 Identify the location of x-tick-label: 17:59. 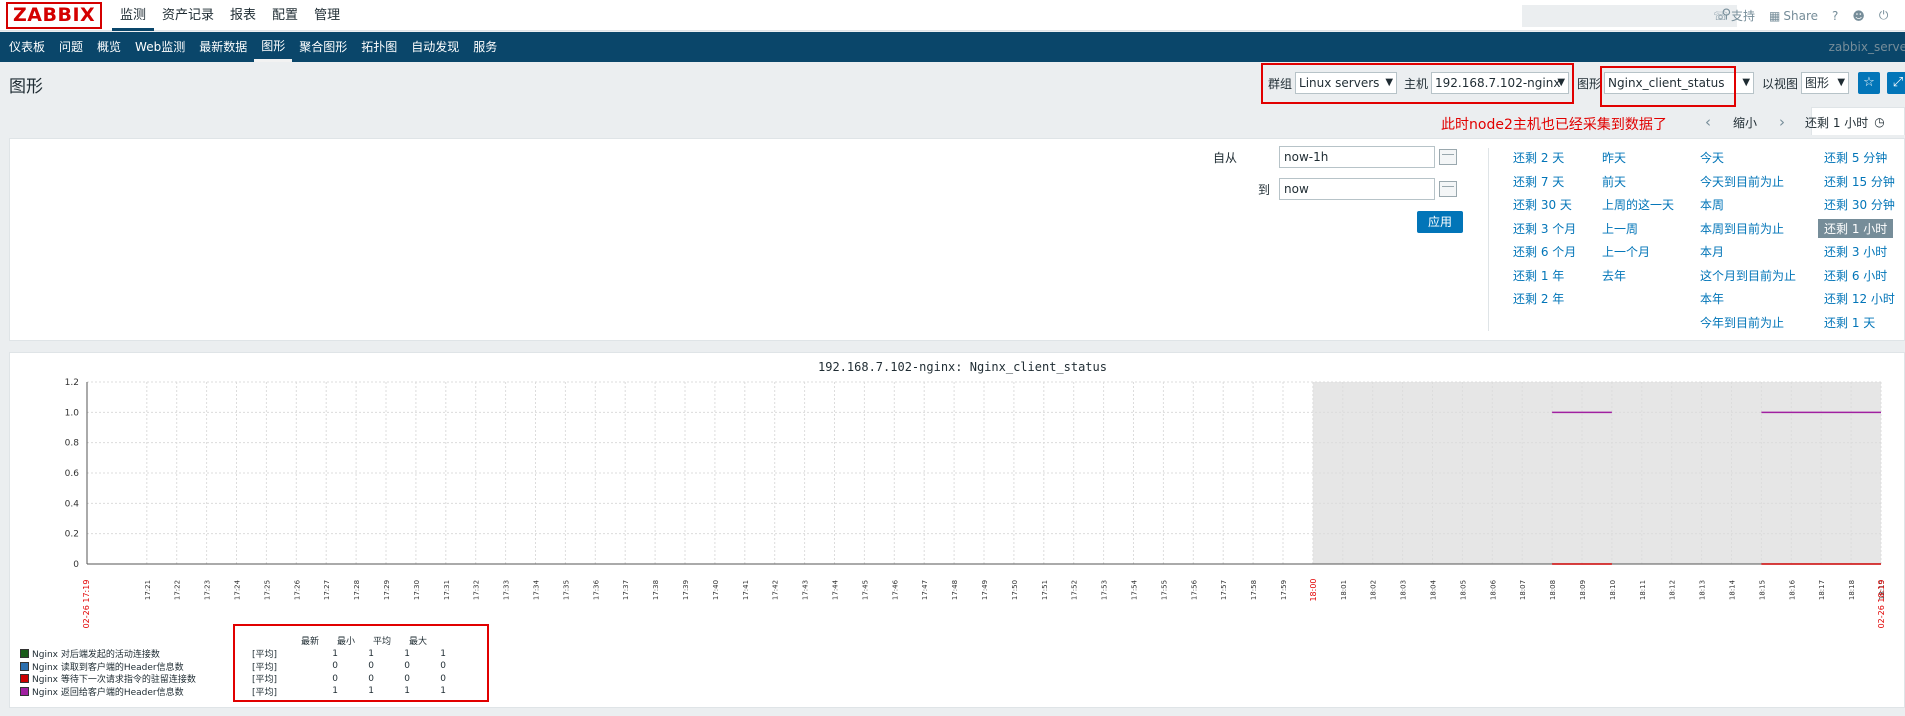
(1284, 590).